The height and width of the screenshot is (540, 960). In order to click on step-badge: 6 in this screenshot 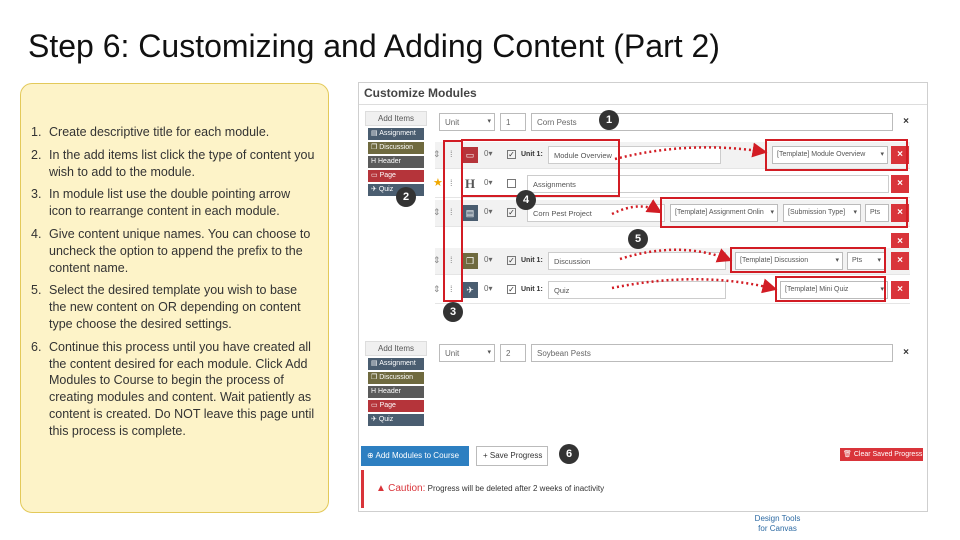, I will do `click(569, 454)`.